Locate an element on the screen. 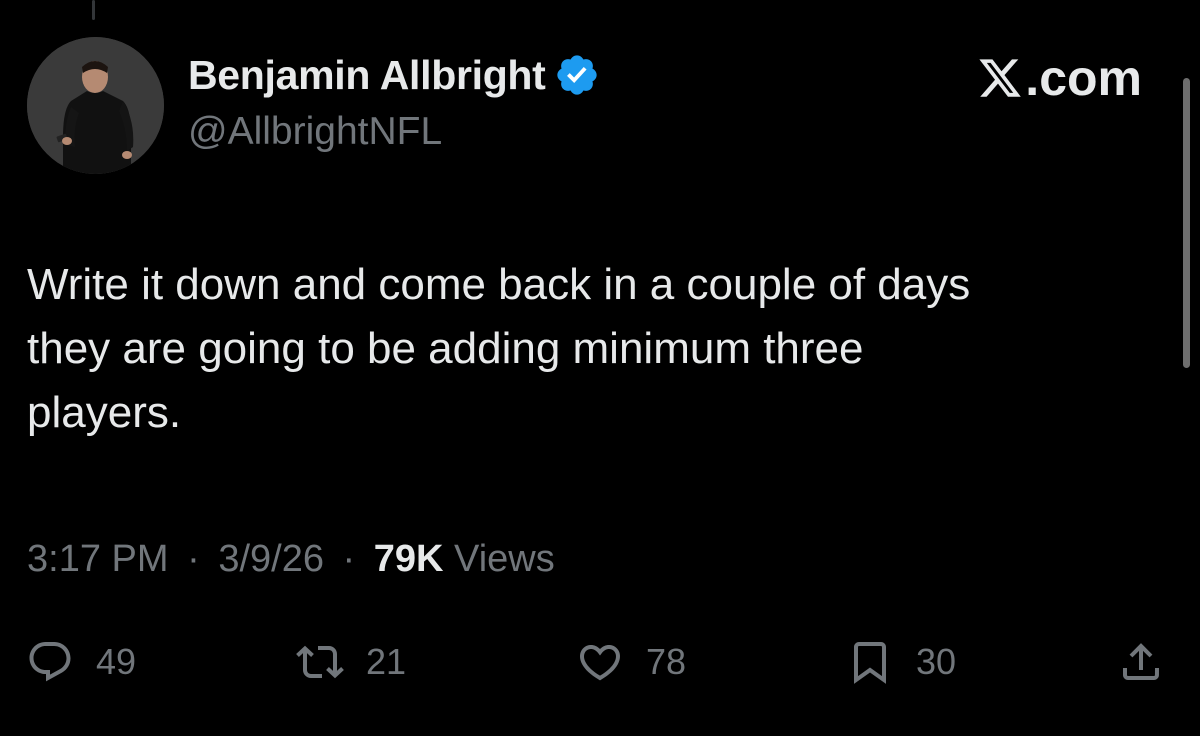  brand-watermark: .com is located at coordinates (1059, 78).